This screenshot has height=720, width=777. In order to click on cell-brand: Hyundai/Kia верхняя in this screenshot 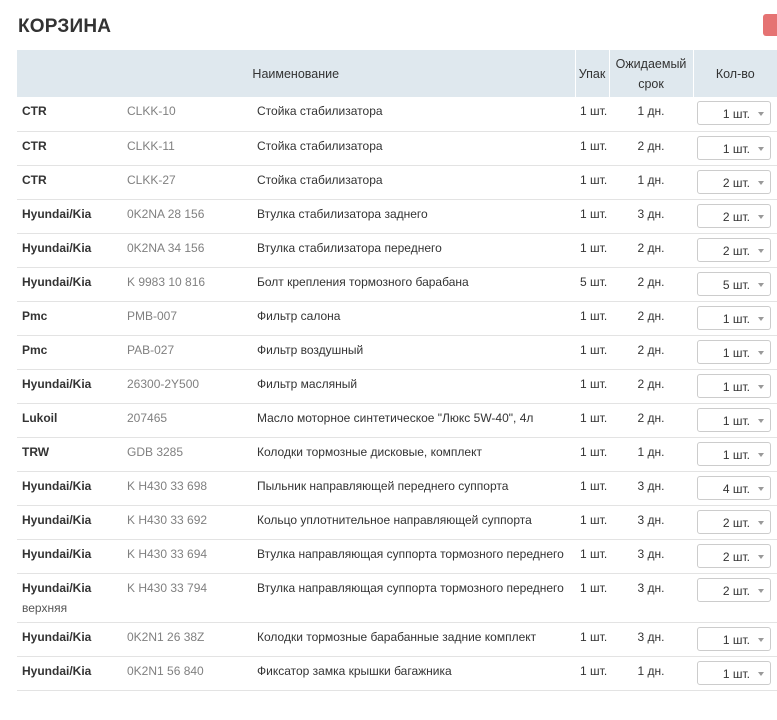, I will do `click(72, 597)`.